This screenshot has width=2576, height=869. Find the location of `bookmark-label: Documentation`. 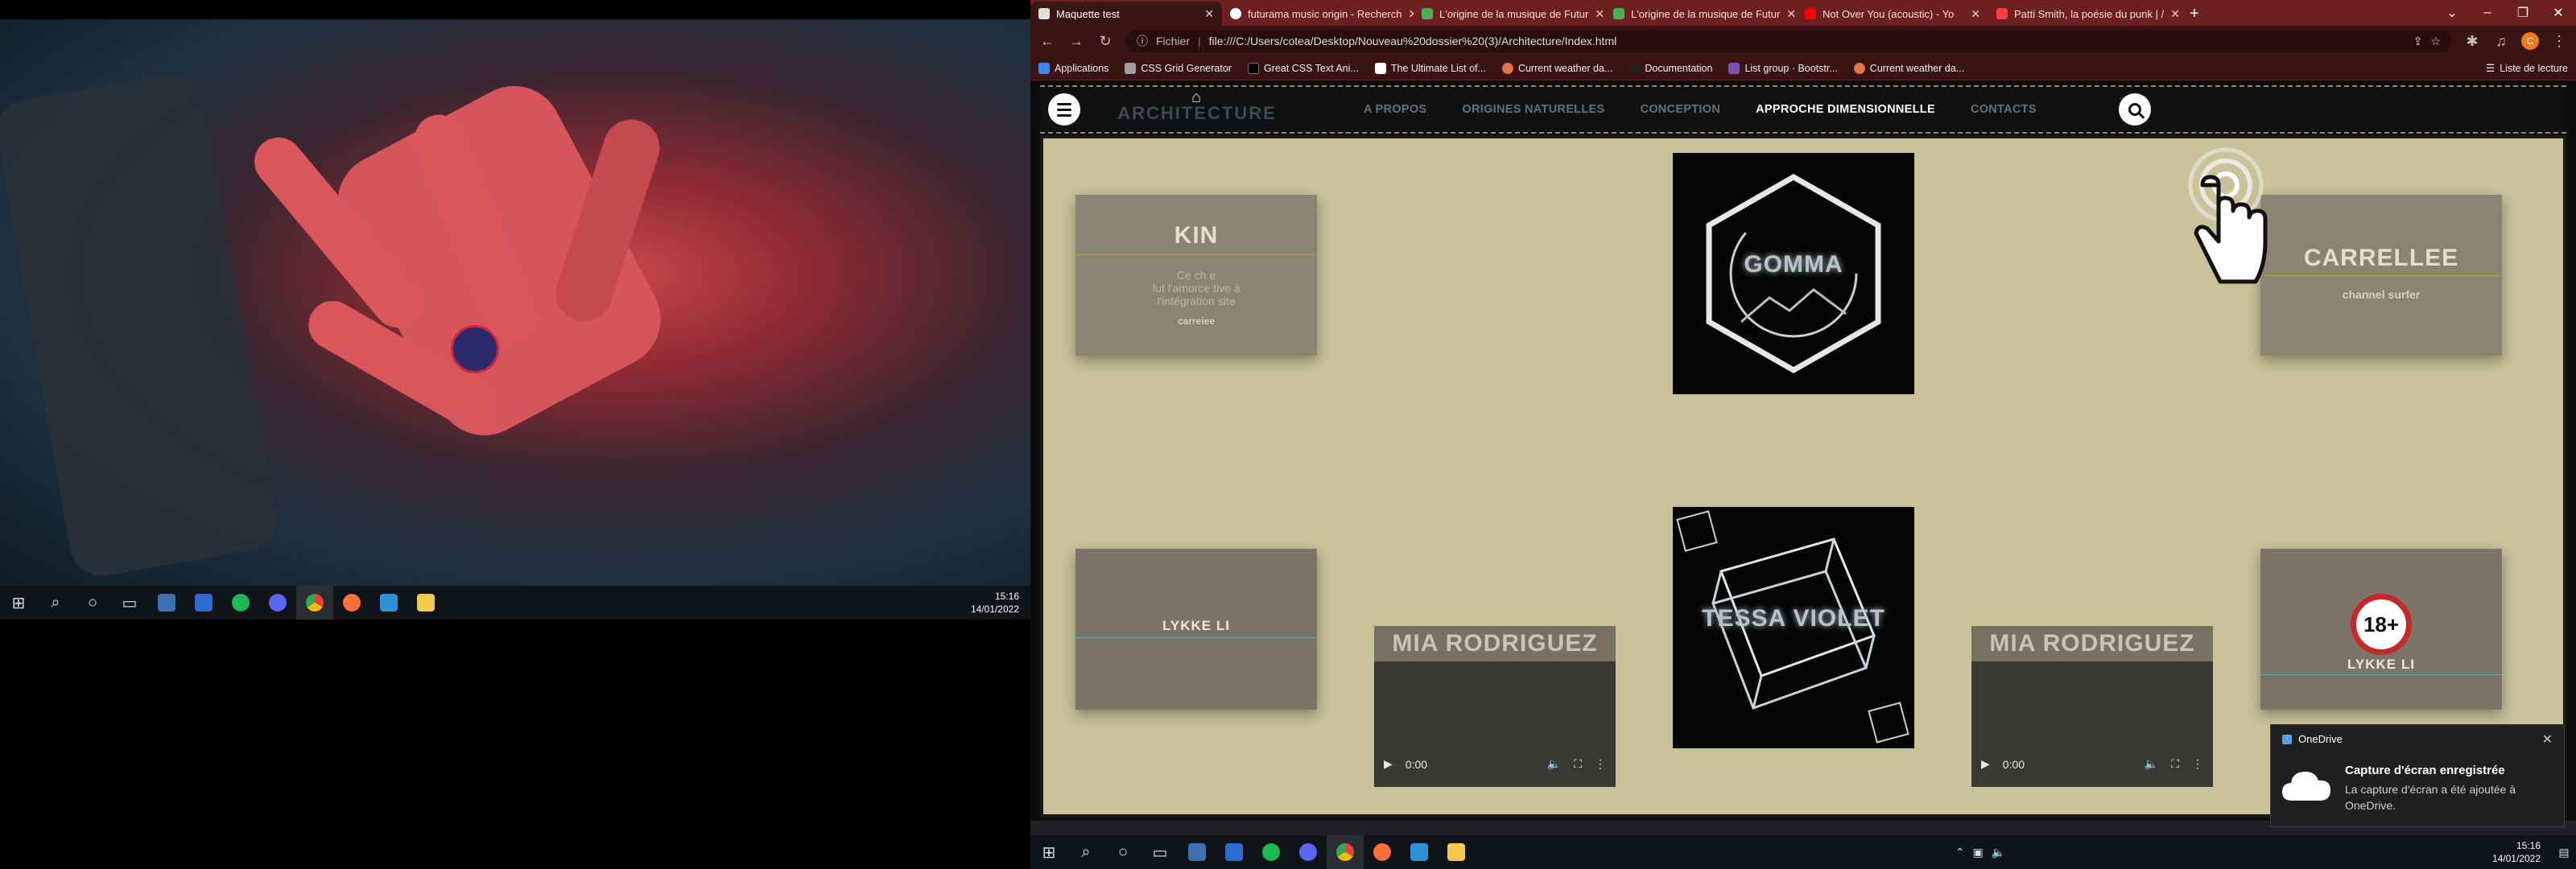

bookmark-label: Documentation is located at coordinates (1679, 68).